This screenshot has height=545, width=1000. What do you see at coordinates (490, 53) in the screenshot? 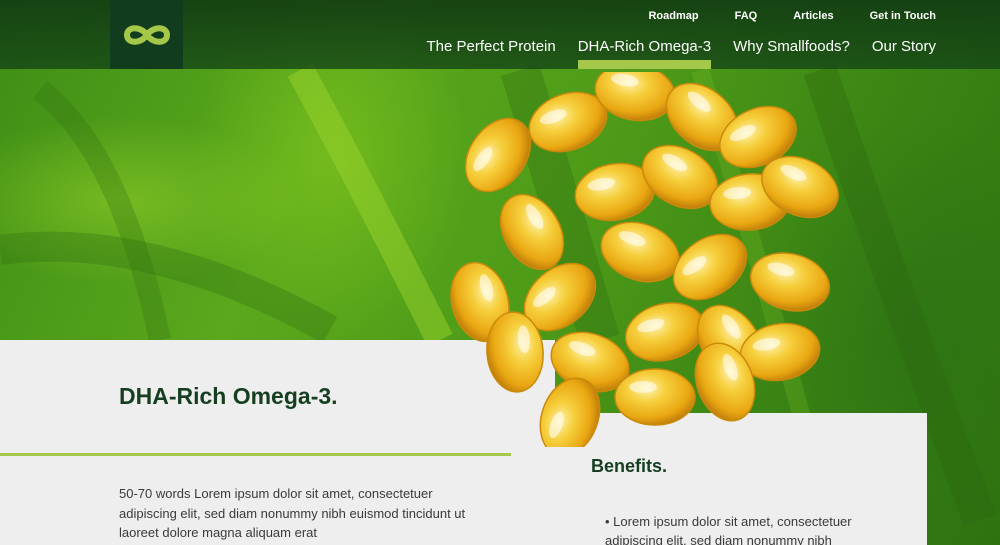
I see `nav-item-perfect-protein: The Perfect Protein` at bounding box center [490, 53].